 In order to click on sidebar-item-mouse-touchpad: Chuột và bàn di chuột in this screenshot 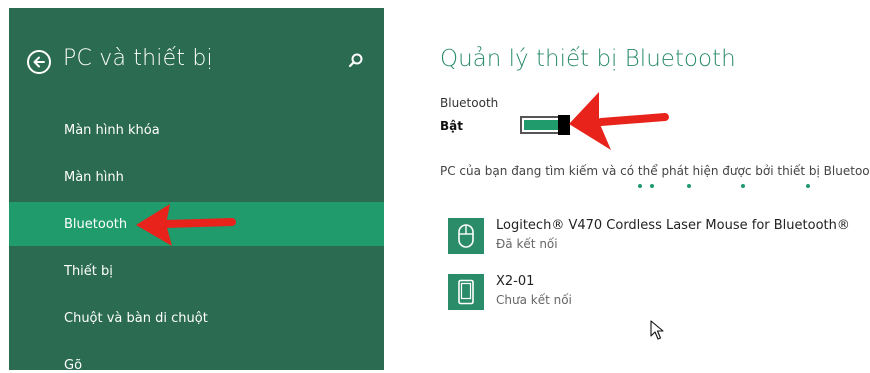, I will do `click(196, 318)`.